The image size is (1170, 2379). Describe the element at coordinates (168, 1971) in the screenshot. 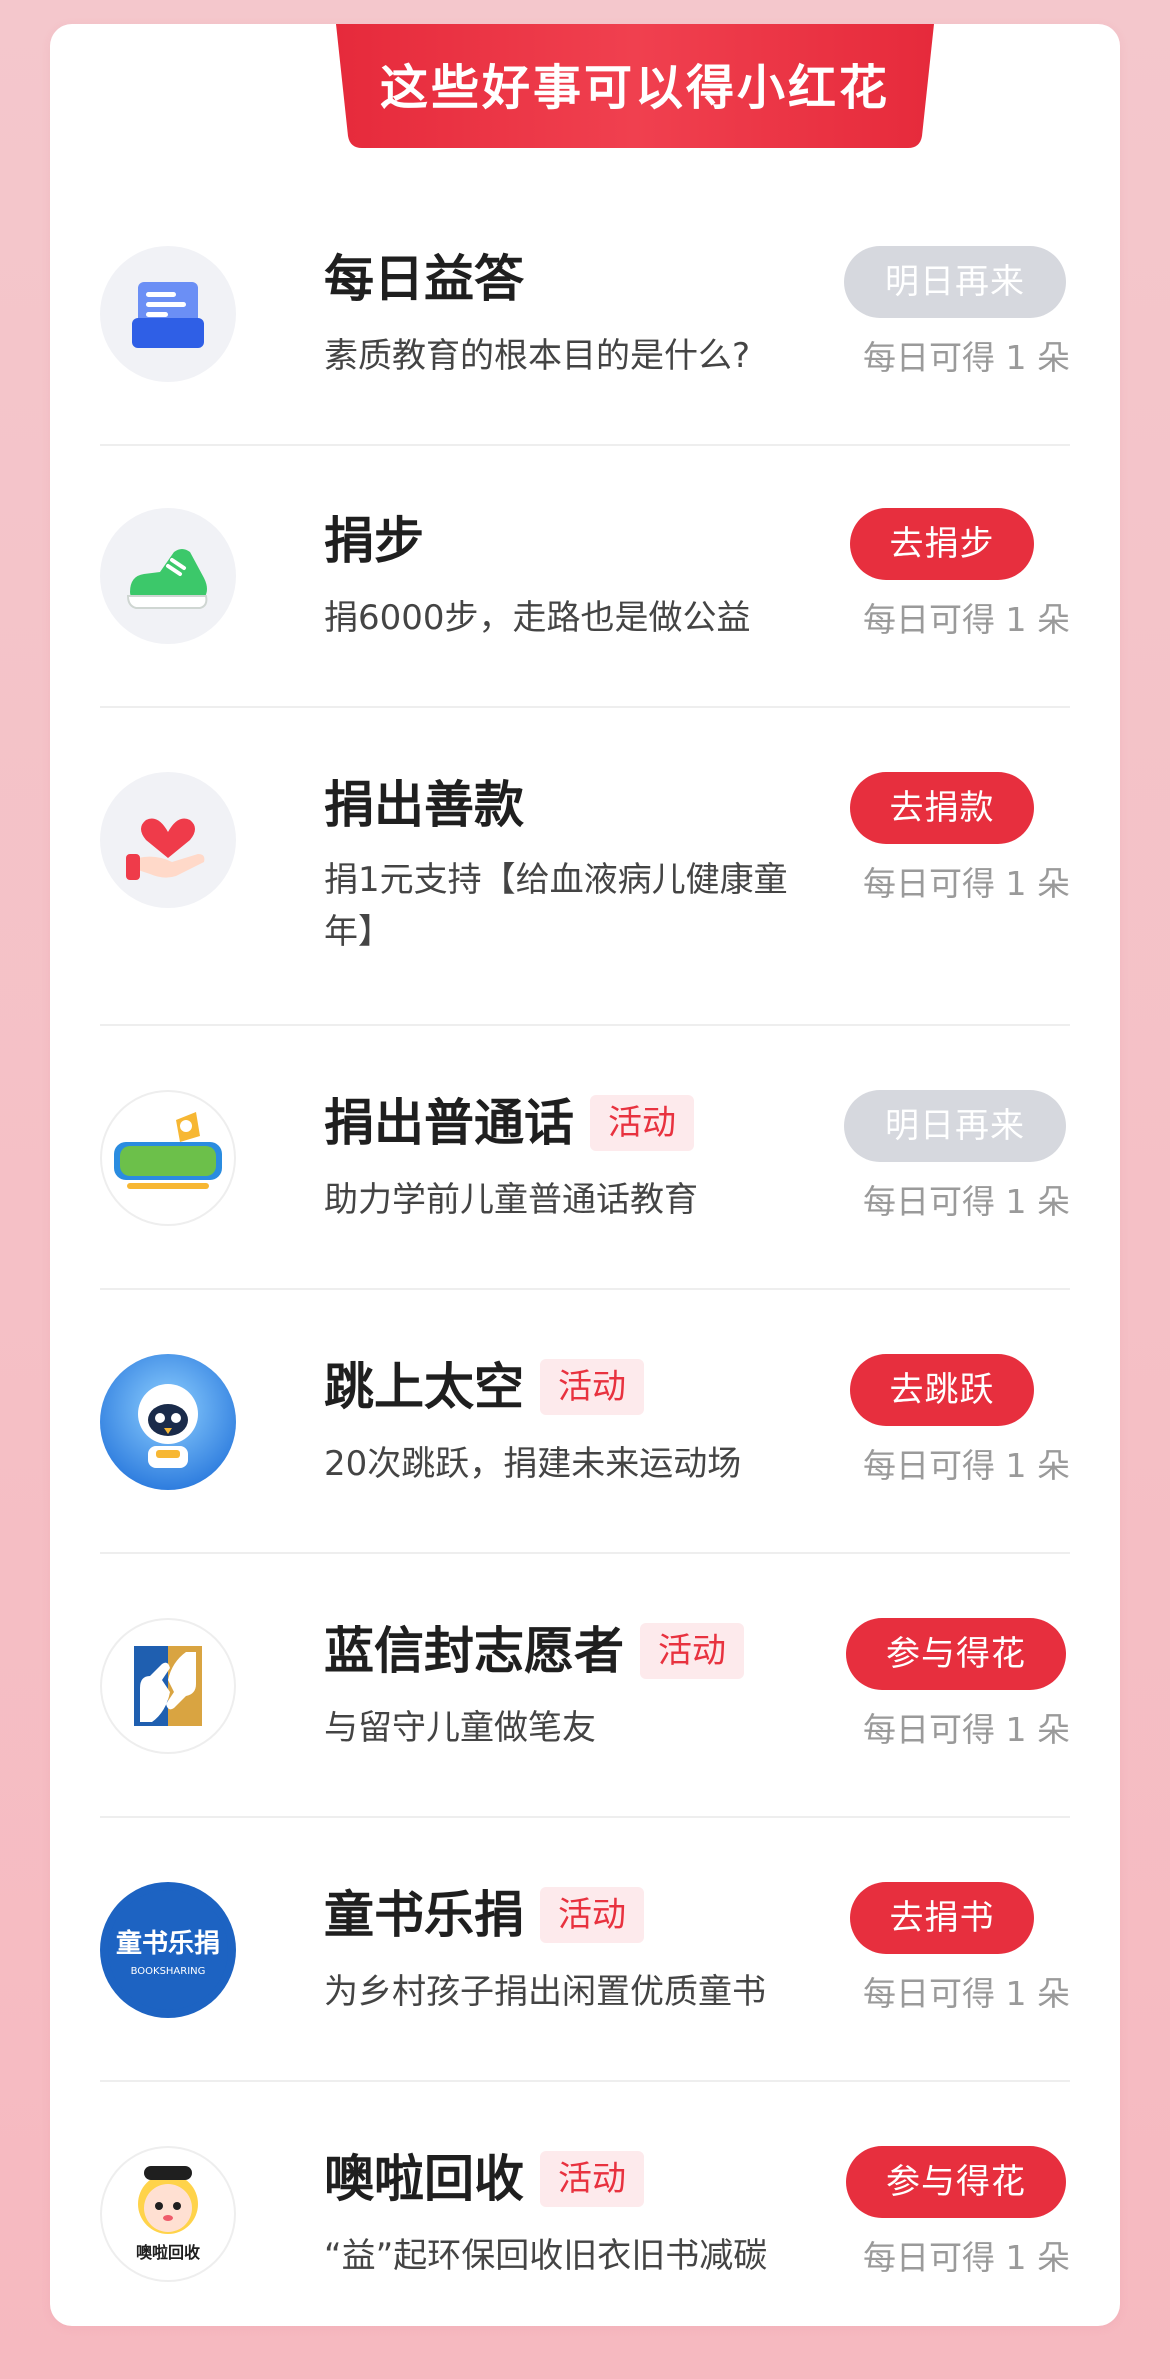

I see `svg-text: BOOKSHARING` at that location.